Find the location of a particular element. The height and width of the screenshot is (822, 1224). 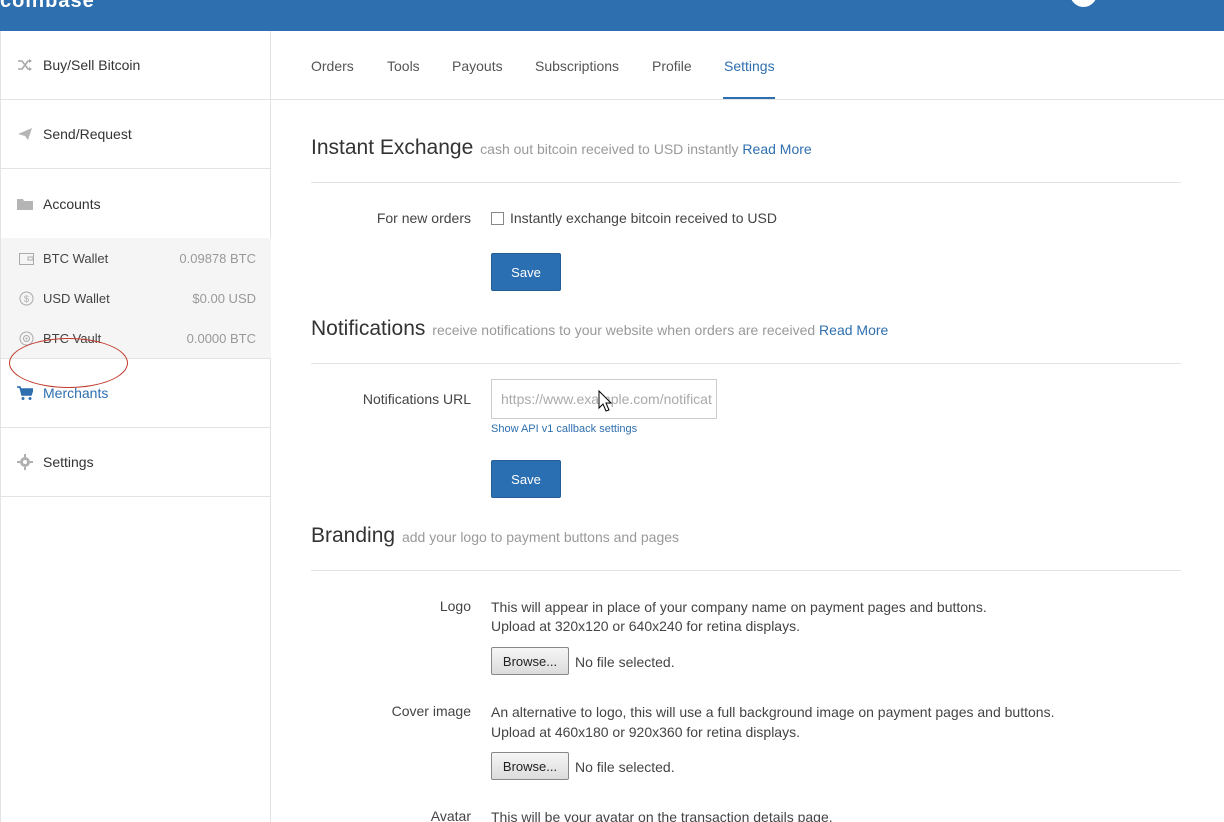

folder-icon is located at coordinates (25, 204).